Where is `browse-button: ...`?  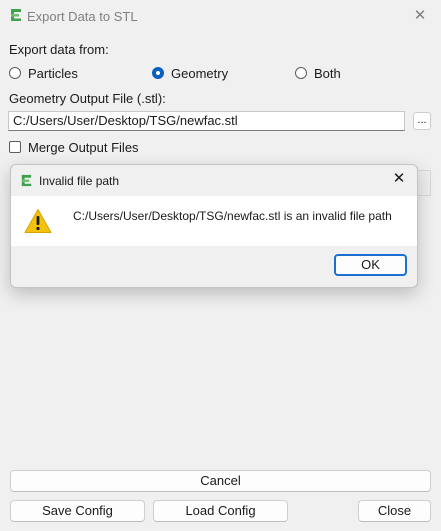
browse-button: ... is located at coordinates (422, 121).